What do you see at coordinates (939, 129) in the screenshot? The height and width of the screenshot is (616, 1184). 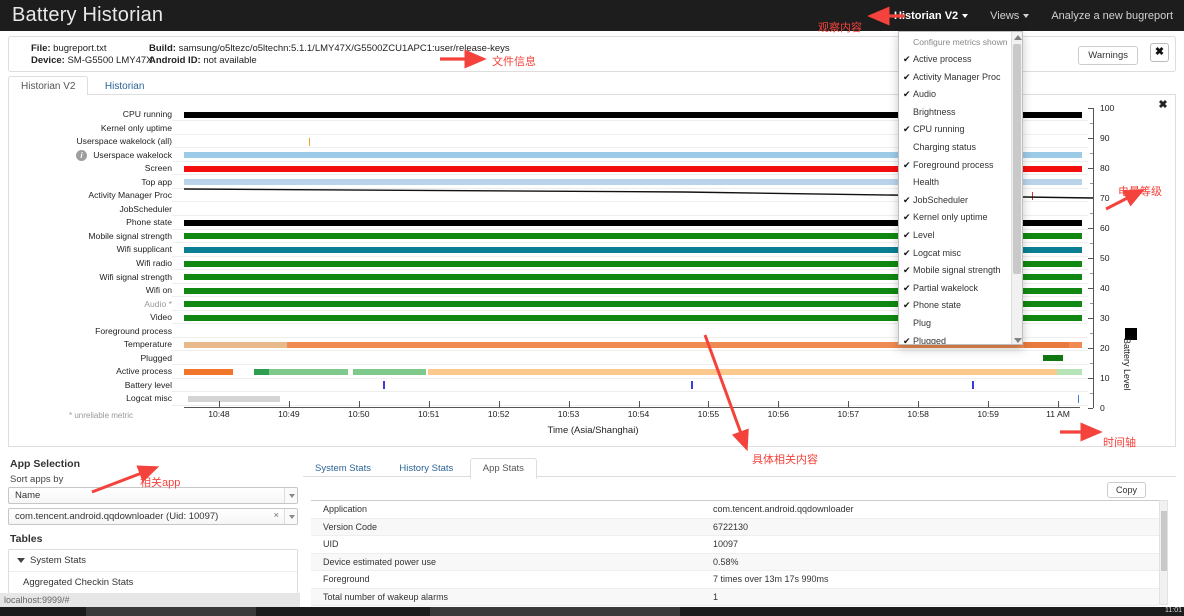 I see `metric-menu-item-label: CPU running` at bounding box center [939, 129].